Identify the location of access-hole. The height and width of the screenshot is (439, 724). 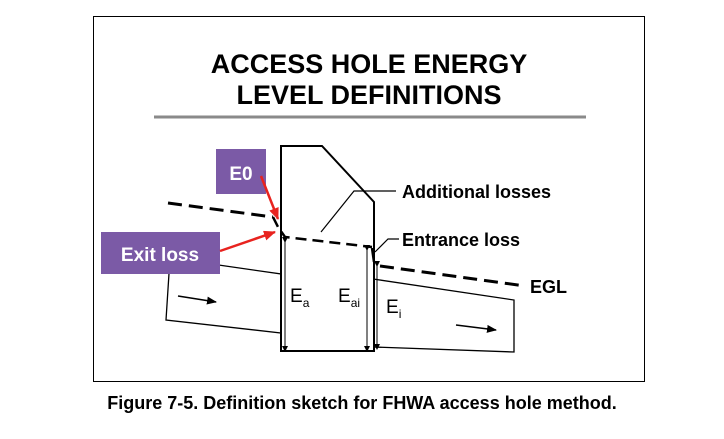
(327, 248).